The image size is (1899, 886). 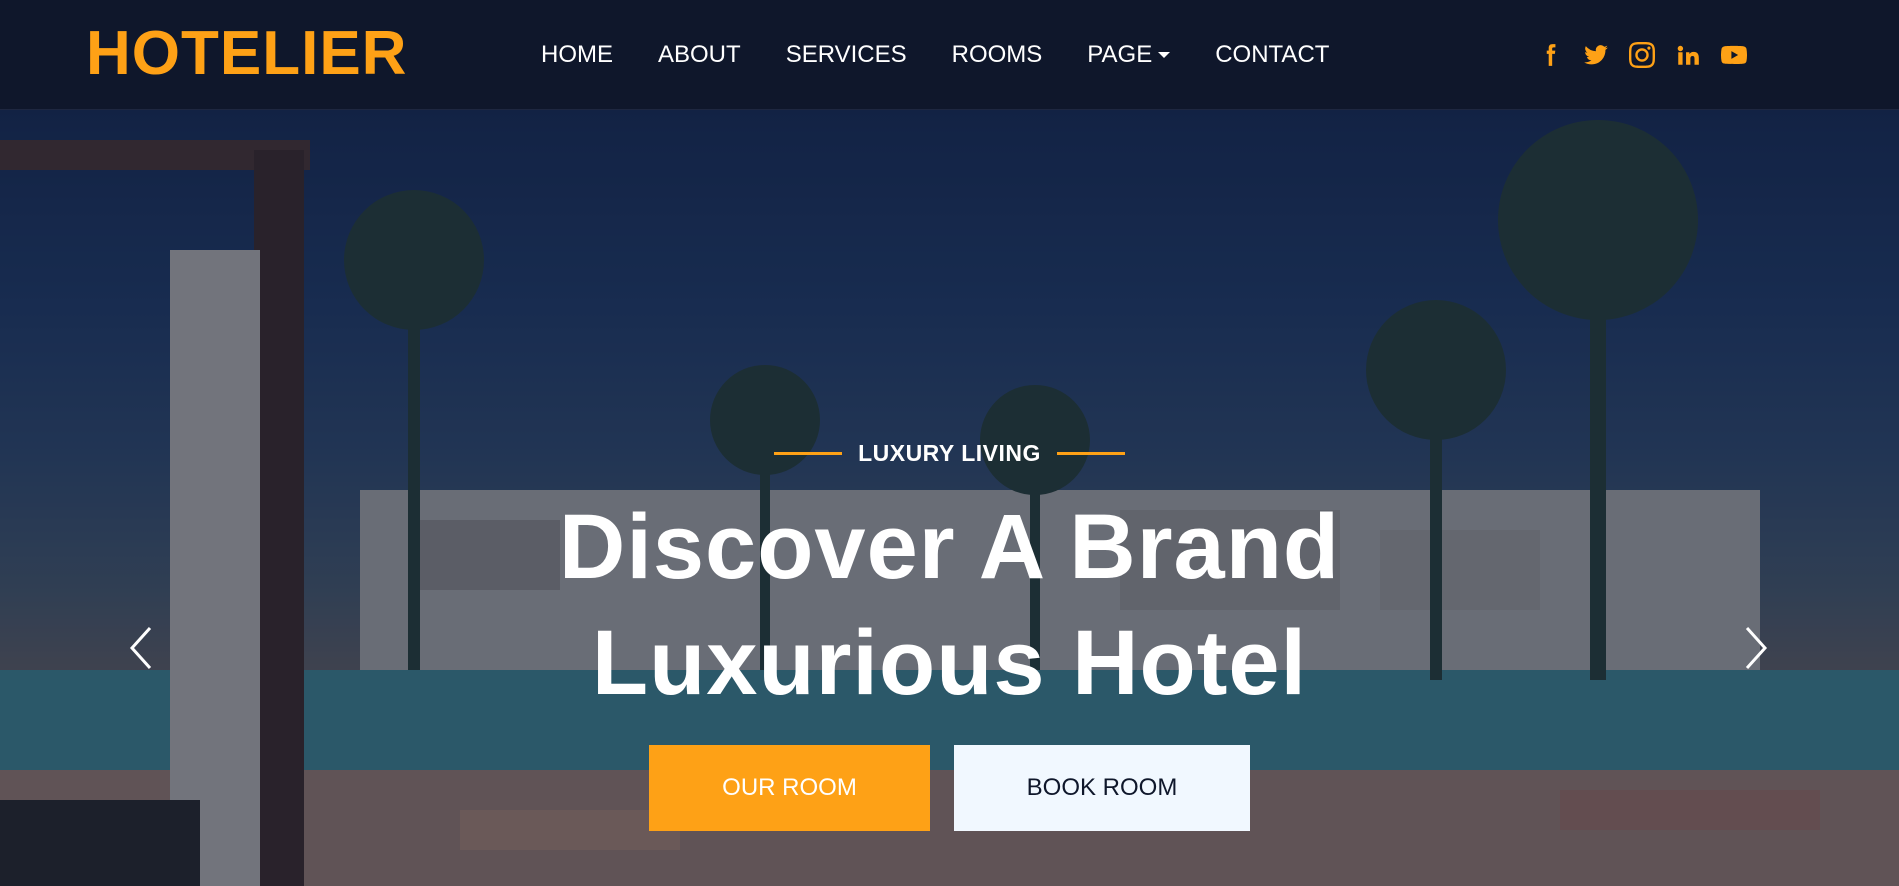 What do you see at coordinates (1164, 55) in the screenshot?
I see `caret-down-icon` at bounding box center [1164, 55].